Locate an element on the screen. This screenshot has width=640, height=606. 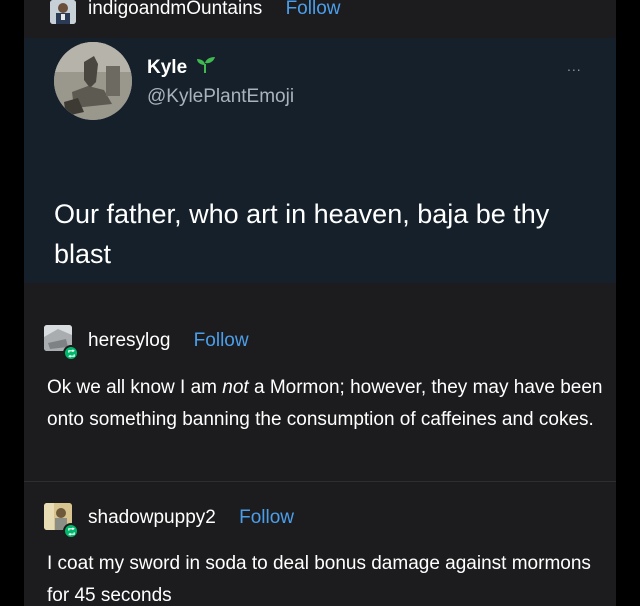
tweet-handle: @KylePlantEmoji is located at coordinates (220, 97).